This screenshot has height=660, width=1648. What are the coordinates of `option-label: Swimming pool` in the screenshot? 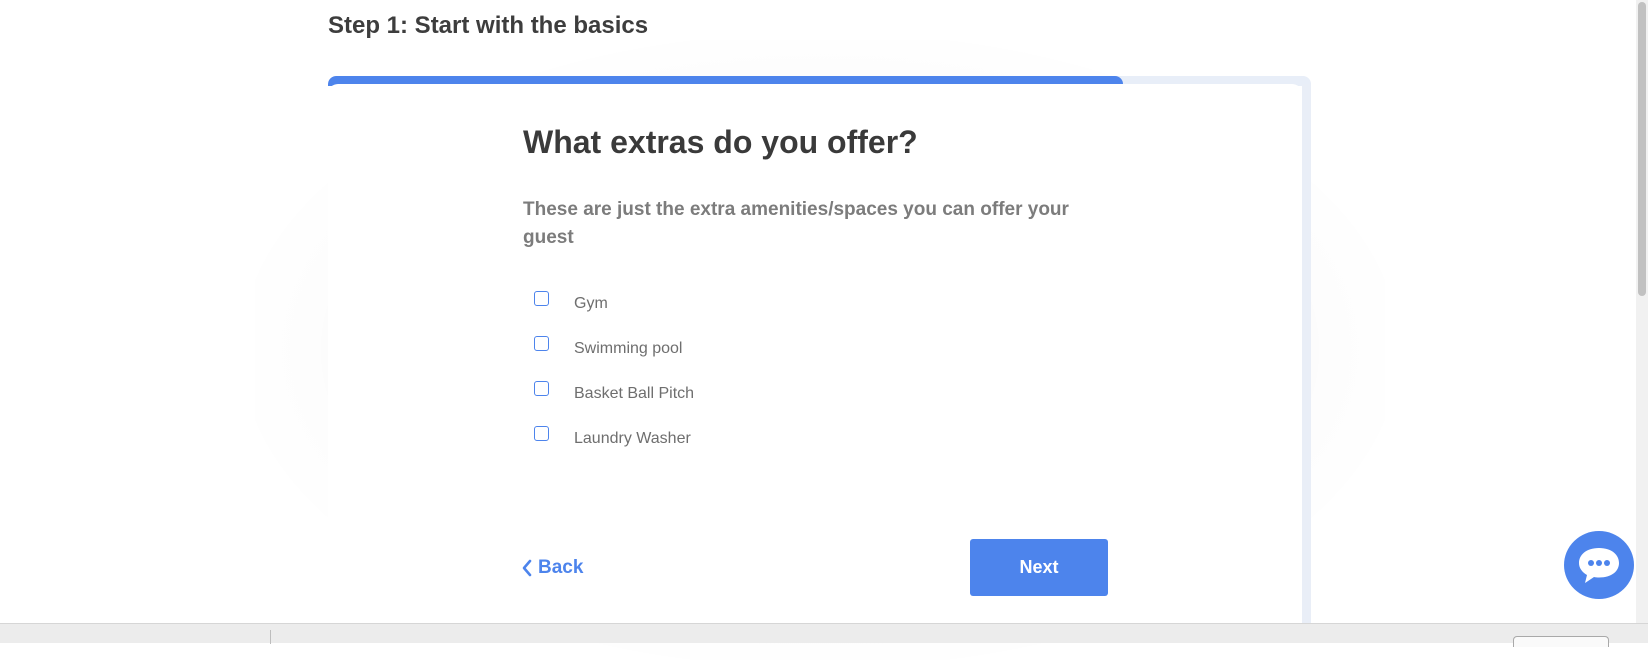 It's located at (628, 348).